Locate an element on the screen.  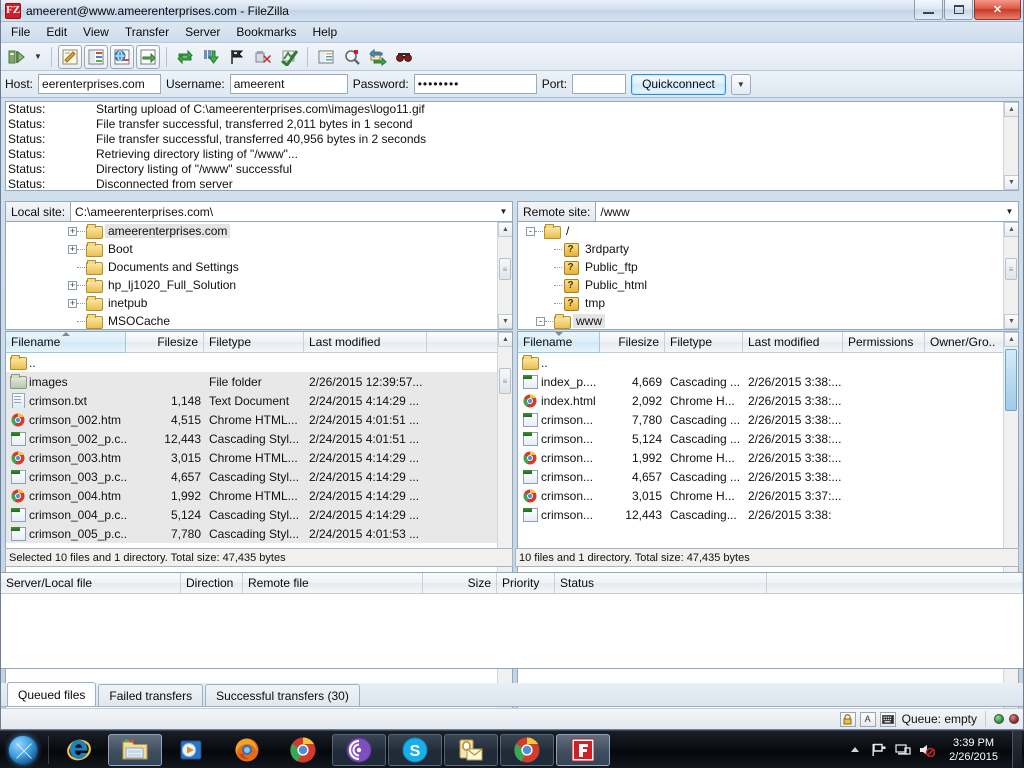
column-header-remote-file: Remote file is located at coordinates (333, 583).